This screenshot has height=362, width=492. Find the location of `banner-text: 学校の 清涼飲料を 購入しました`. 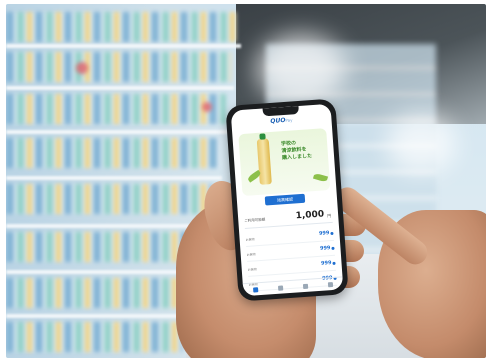

banner-text: 学校の 清涼飲料を 購入しました is located at coordinates (298, 150).